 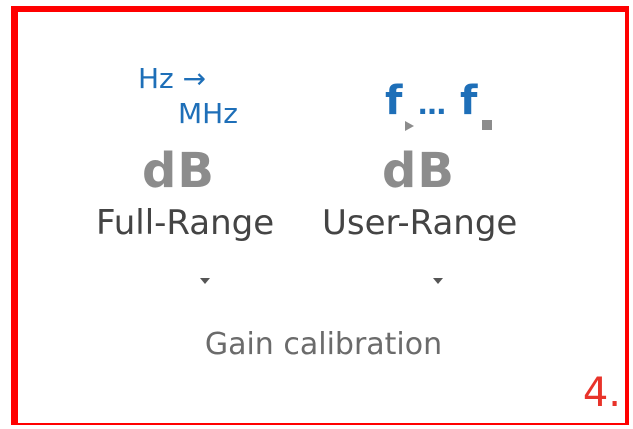 I want to click on group-title: Gain calibration, so click(x=323, y=344).